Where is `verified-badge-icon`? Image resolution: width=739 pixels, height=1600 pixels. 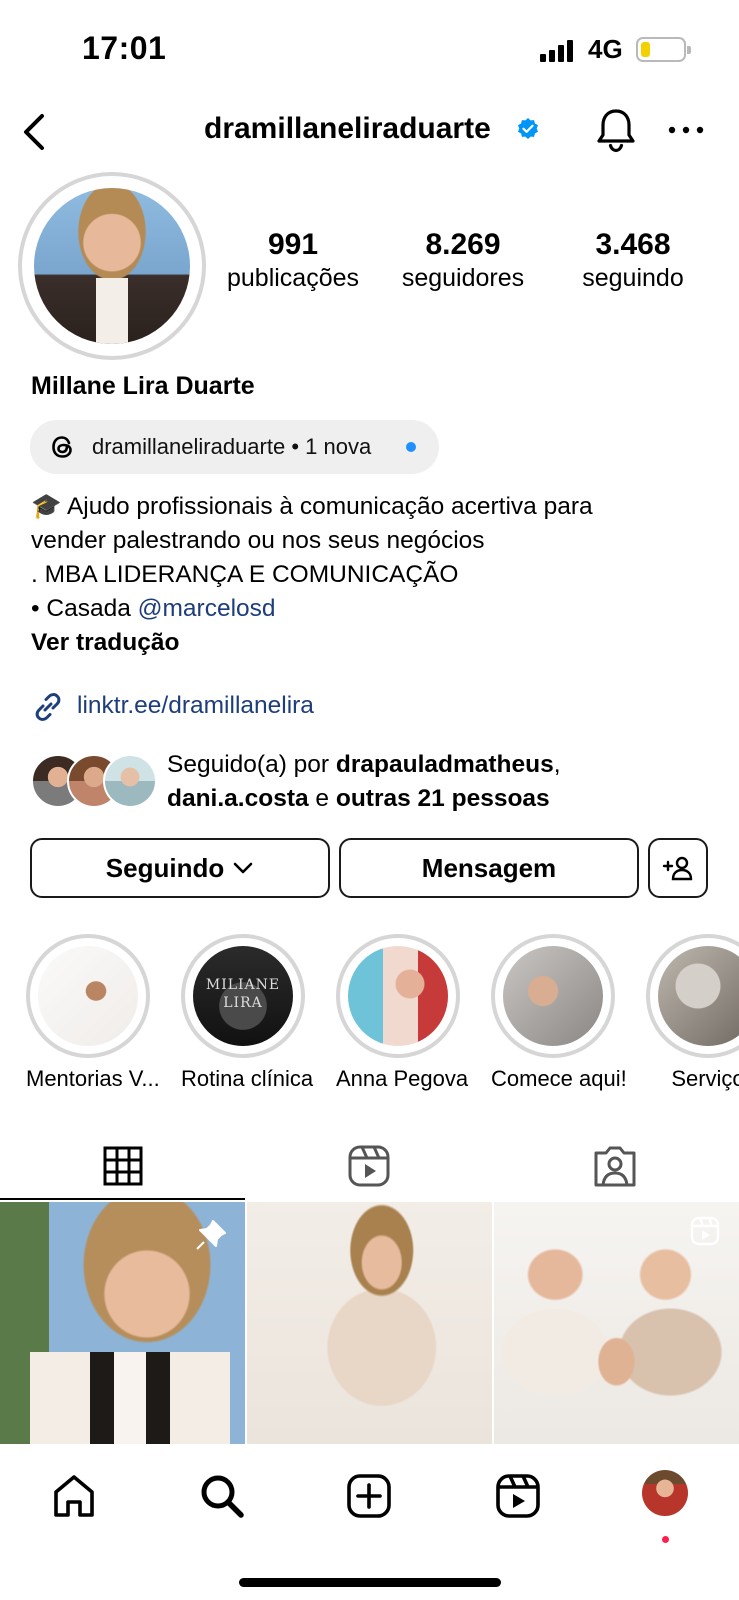
verified-badge-icon is located at coordinates (528, 129).